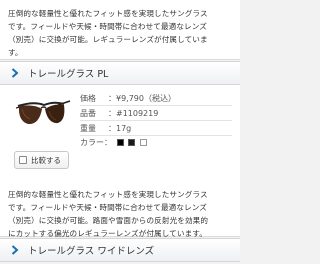 The image size is (320, 264). What do you see at coordinates (113, 142) in the screenshot?
I see `color-row: カラー：` at bounding box center [113, 142].